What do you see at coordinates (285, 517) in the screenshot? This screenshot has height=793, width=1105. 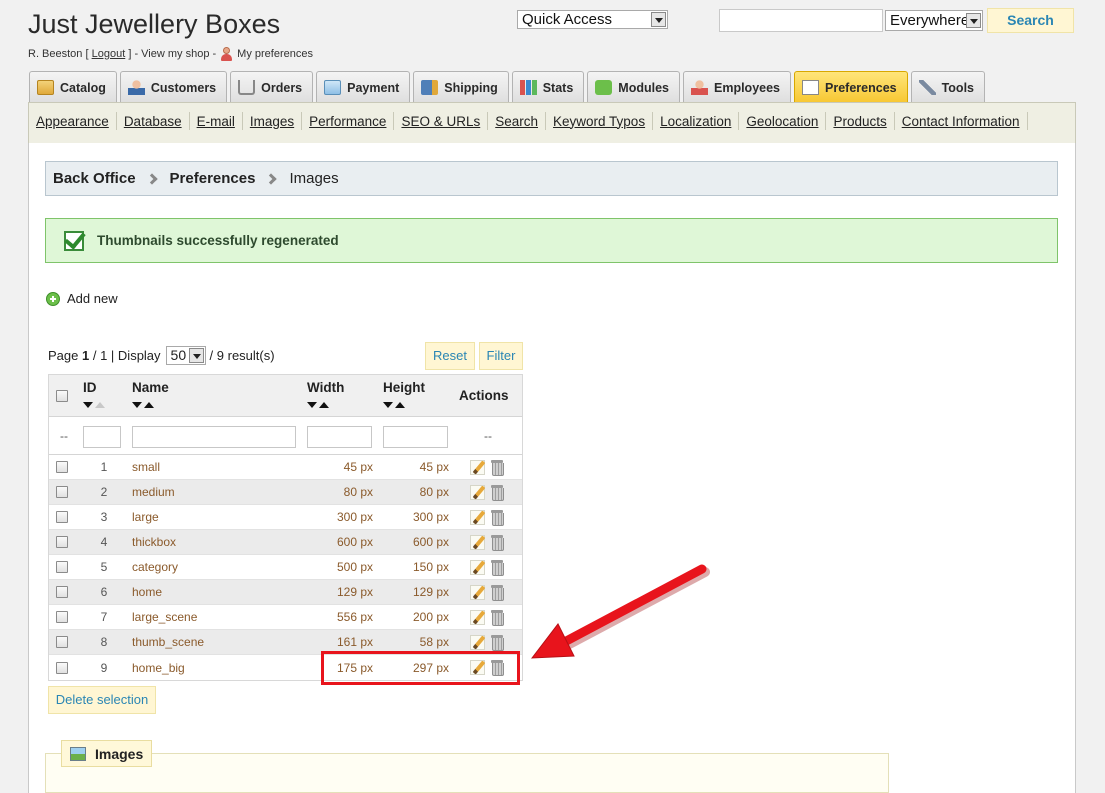 I see `table-row: 3 large 300 px 300 px` at bounding box center [285, 517].